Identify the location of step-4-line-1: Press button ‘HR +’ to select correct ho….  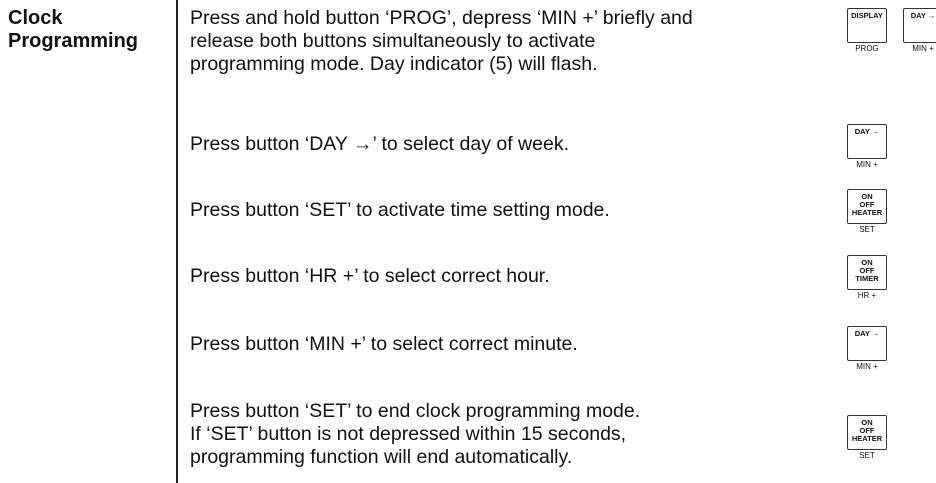
(370, 276).